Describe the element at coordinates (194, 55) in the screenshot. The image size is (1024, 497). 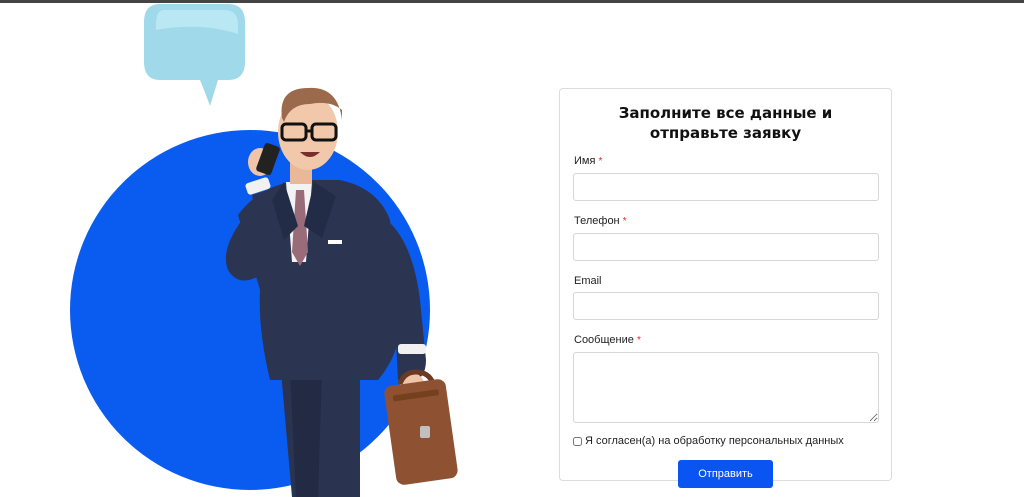
I see `speech-bubble-icon` at that location.